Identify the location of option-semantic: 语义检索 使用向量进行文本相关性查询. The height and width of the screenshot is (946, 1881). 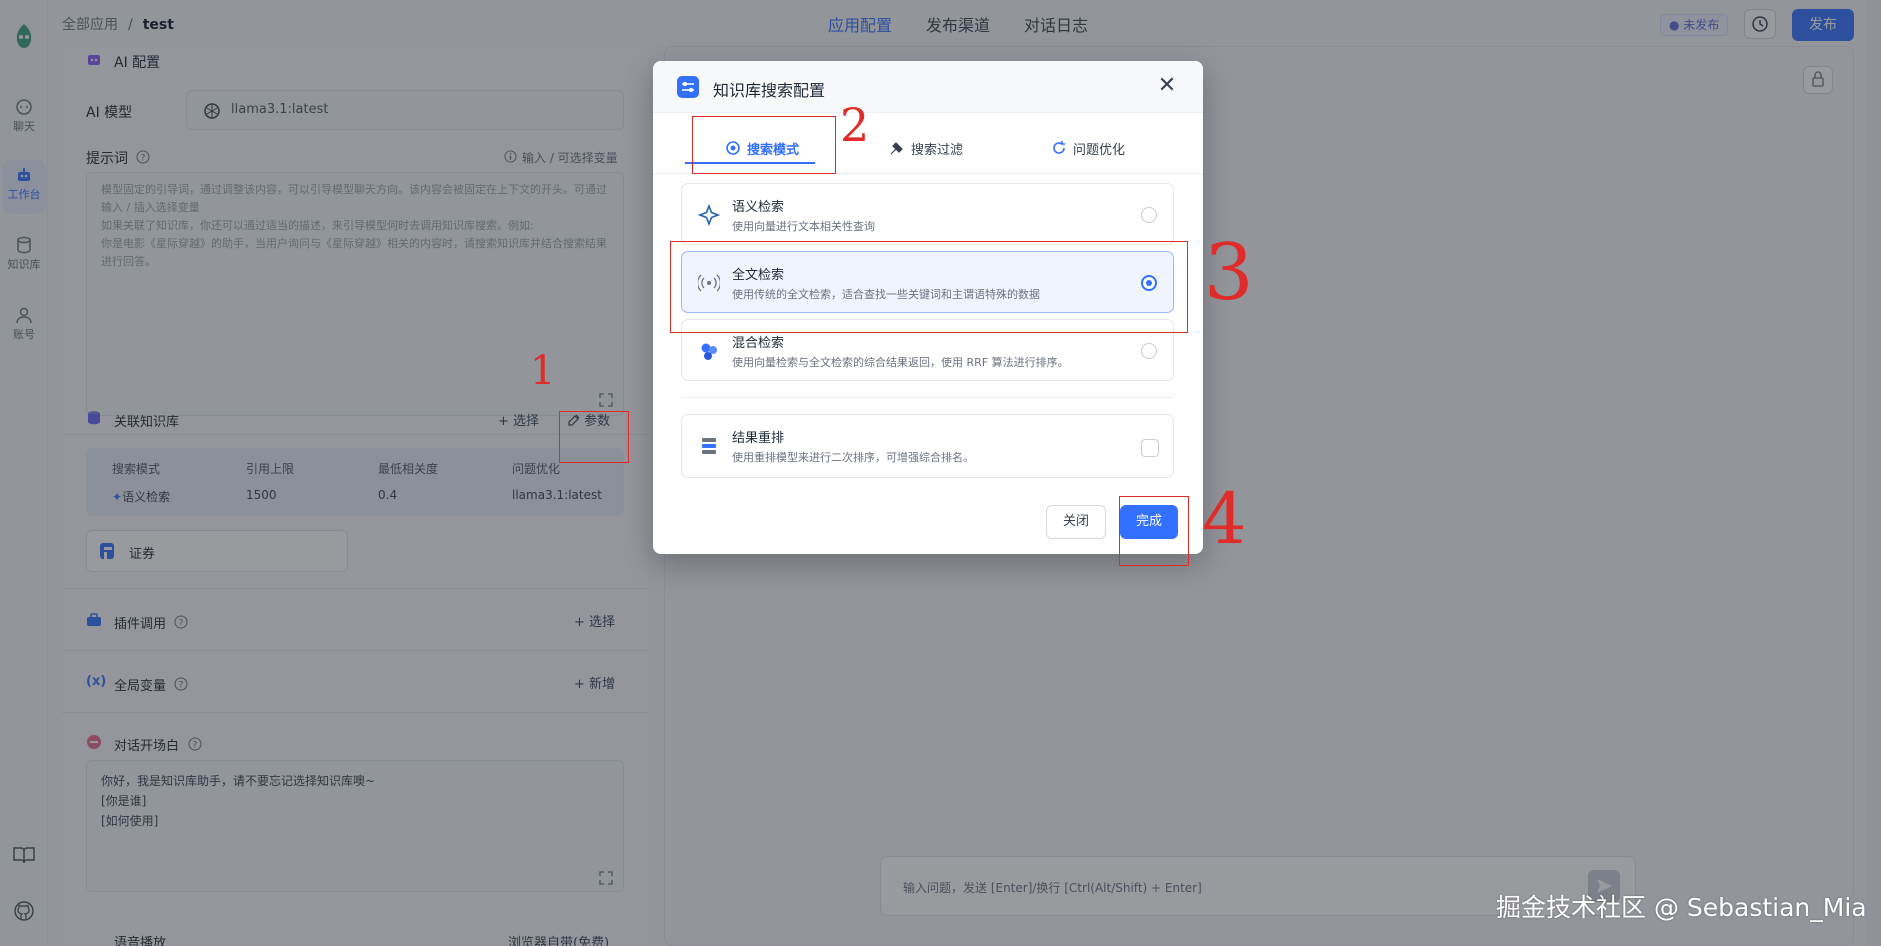
(927, 214).